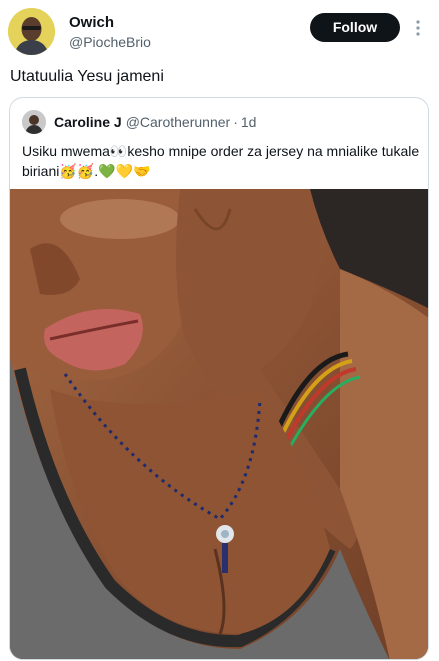  Describe the element at coordinates (178, 122) in the screenshot. I see `quote-author-handle: @Carotherunner` at that location.